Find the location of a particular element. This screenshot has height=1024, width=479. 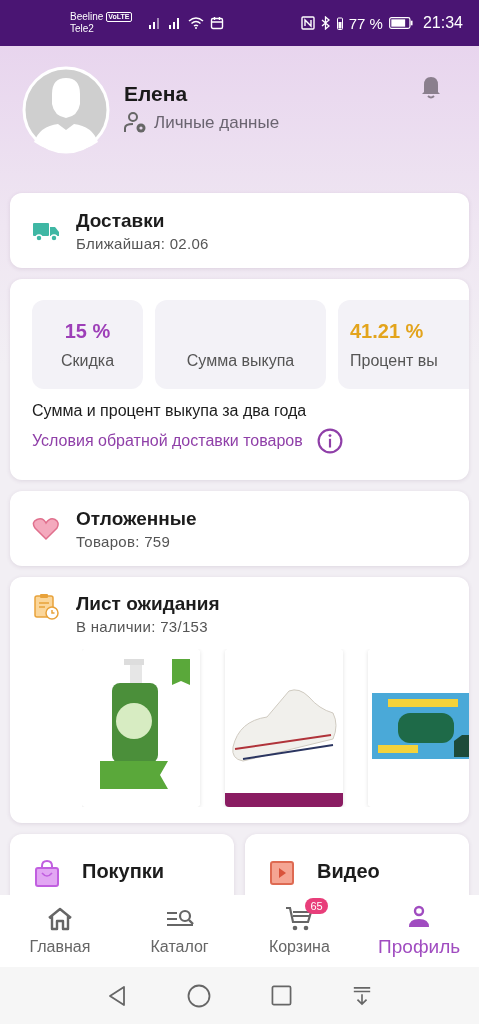

stat-label: Процент вы is located at coordinates (394, 360).